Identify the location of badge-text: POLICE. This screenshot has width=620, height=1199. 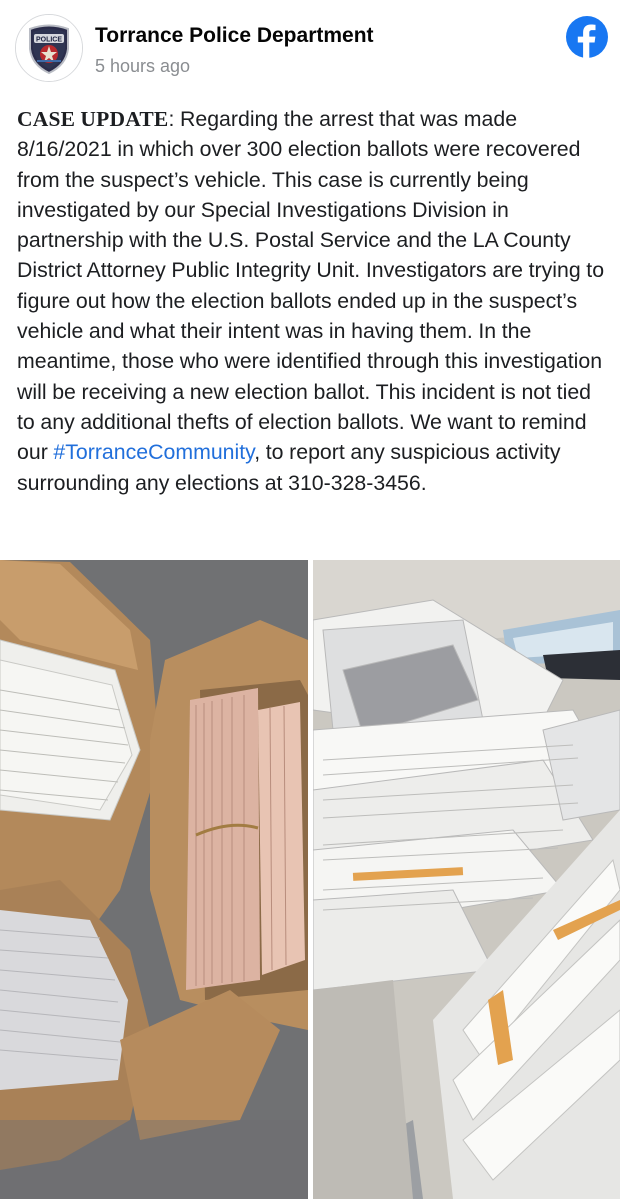
(49, 40).